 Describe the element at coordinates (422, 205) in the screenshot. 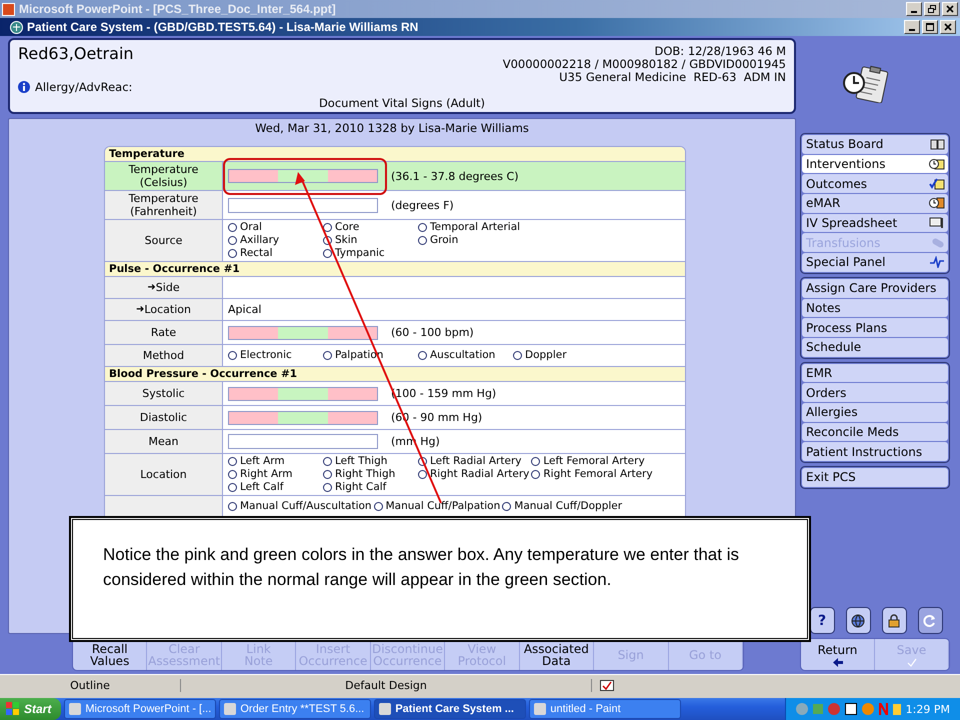

I see `range-text: (degrees F)` at that location.